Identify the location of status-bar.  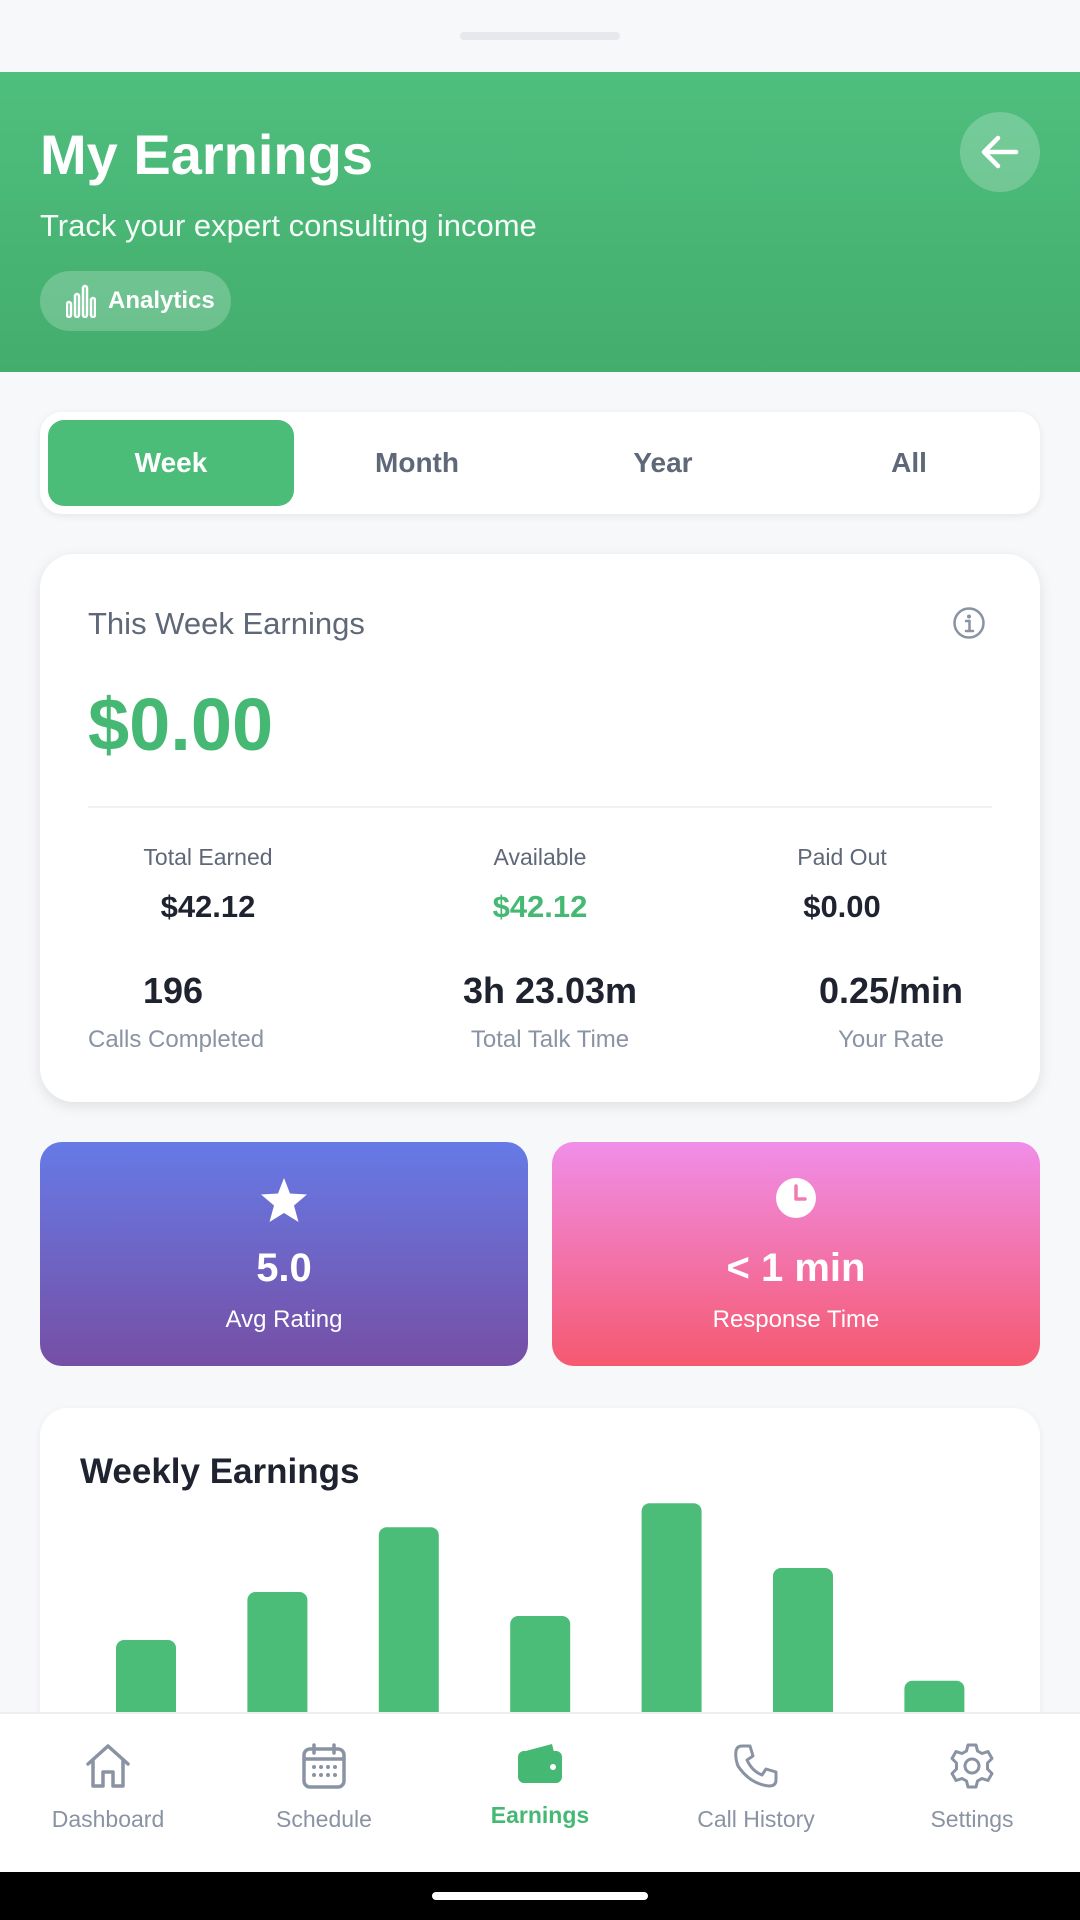
(540, 36).